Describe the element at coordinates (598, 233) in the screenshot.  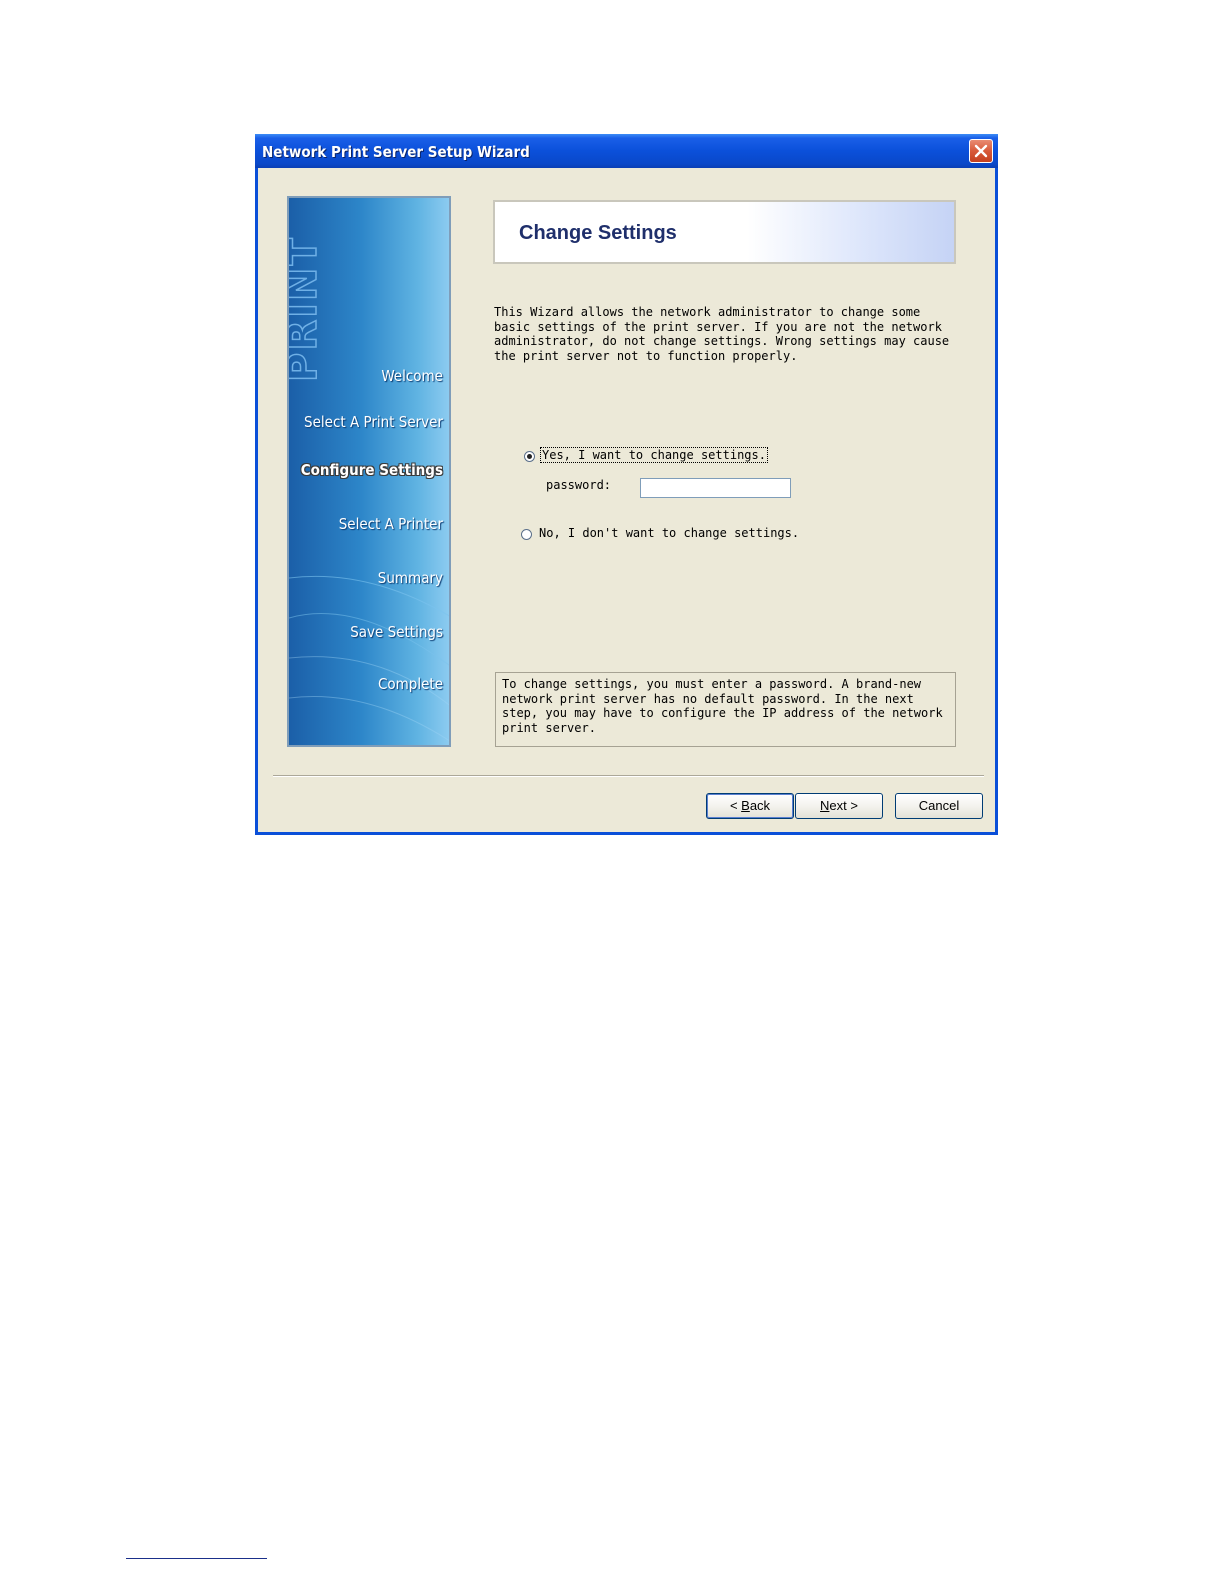
I see `page-title: Change Settings` at that location.